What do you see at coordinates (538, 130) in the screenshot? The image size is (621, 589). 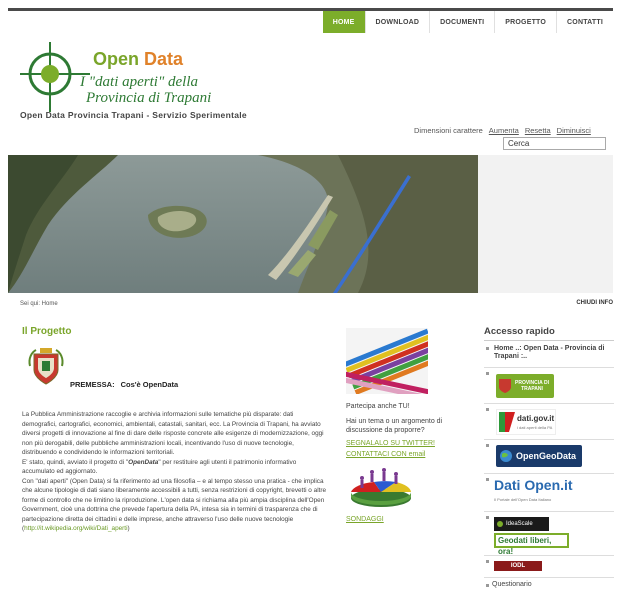 I see `font-reset-link: Resetta` at bounding box center [538, 130].